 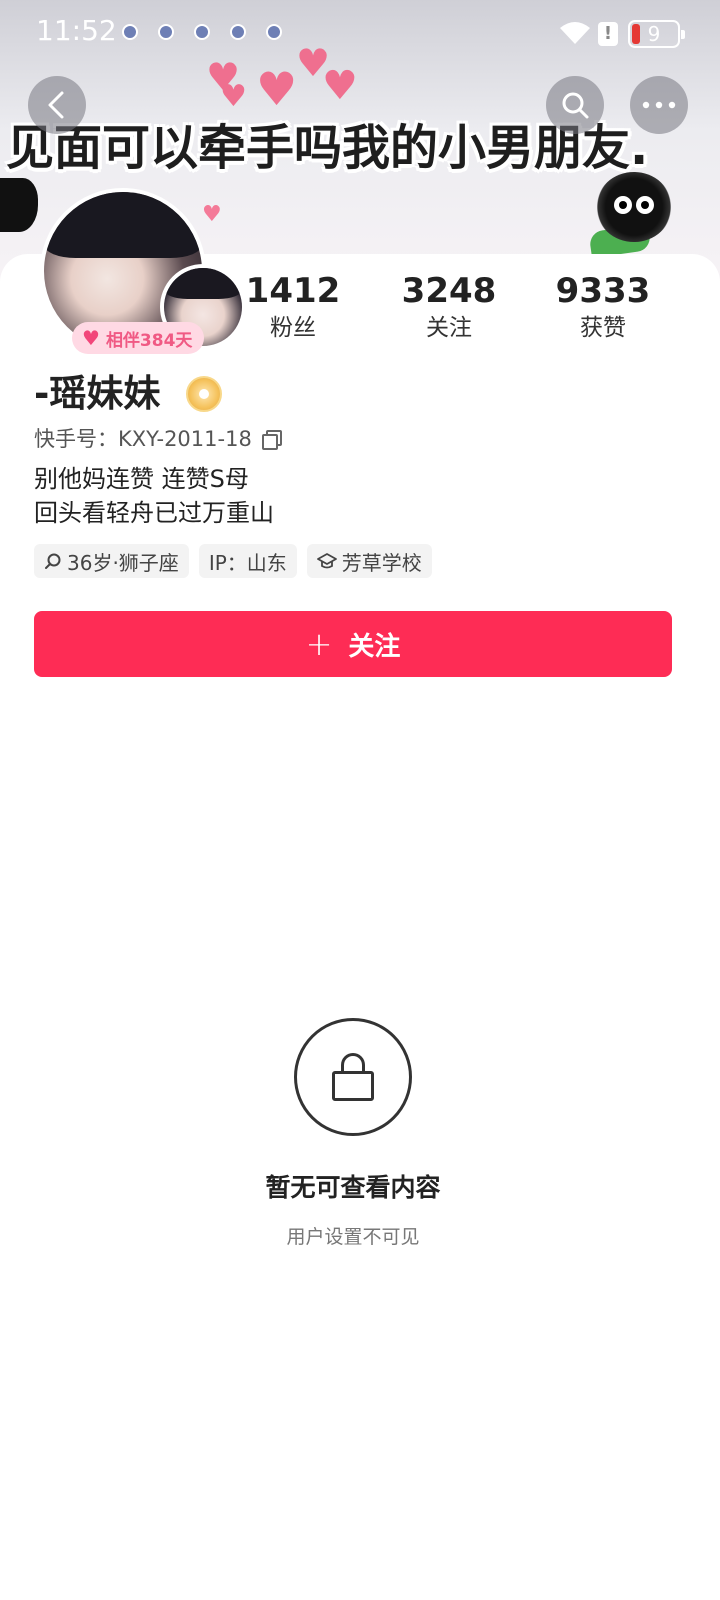 I want to click on stat-following-label: 关注, so click(x=449, y=328).